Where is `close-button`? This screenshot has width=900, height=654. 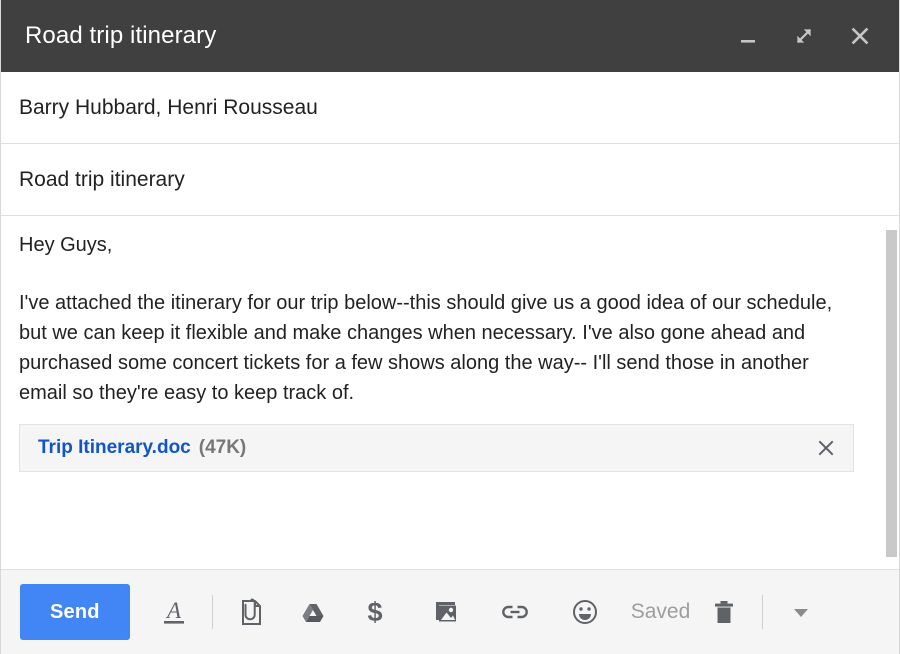
close-button is located at coordinates (860, 36).